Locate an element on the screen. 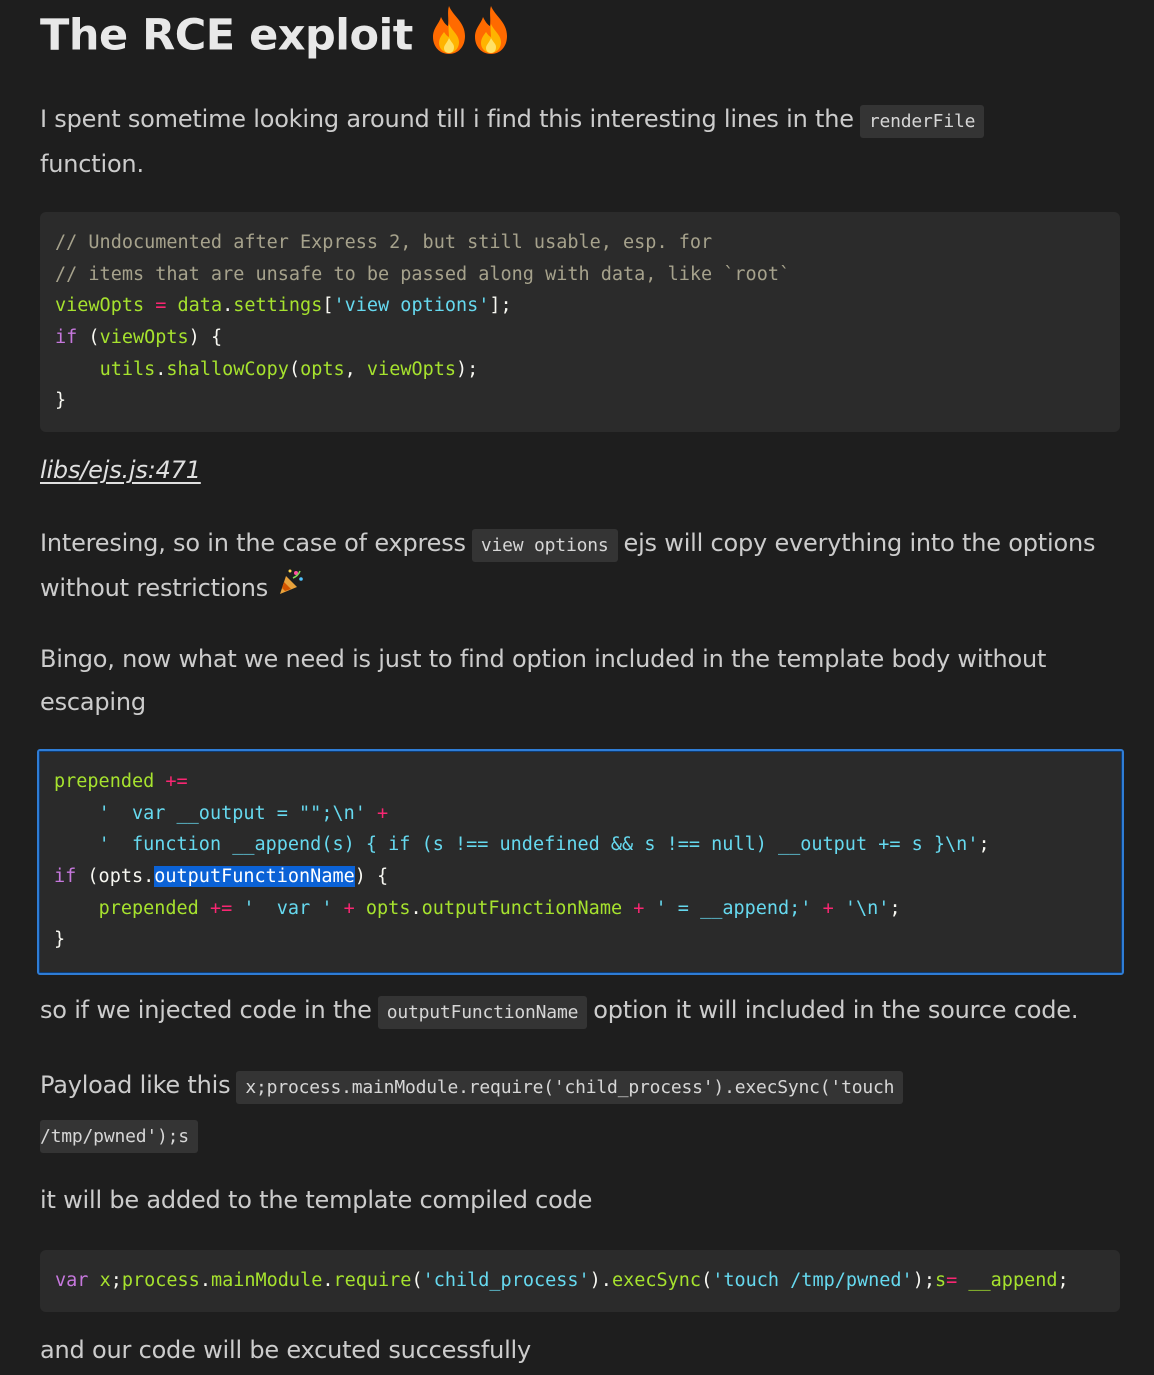 The height and width of the screenshot is (1375, 1154). code-line: ' var __output = "";\n' + is located at coordinates (243, 813).